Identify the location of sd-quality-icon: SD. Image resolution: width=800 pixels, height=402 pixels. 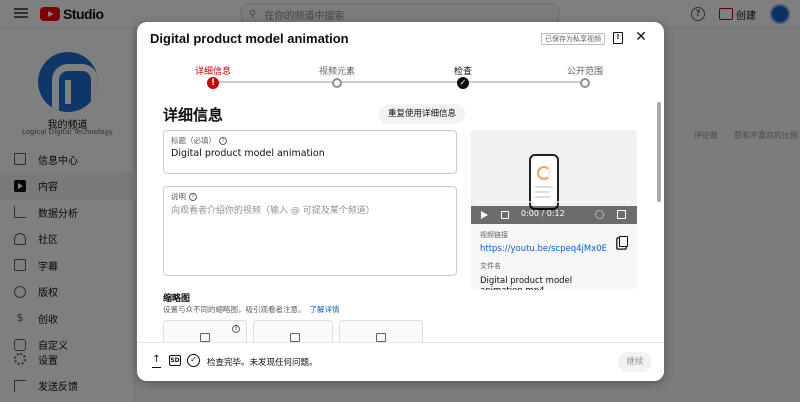
(175, 360).